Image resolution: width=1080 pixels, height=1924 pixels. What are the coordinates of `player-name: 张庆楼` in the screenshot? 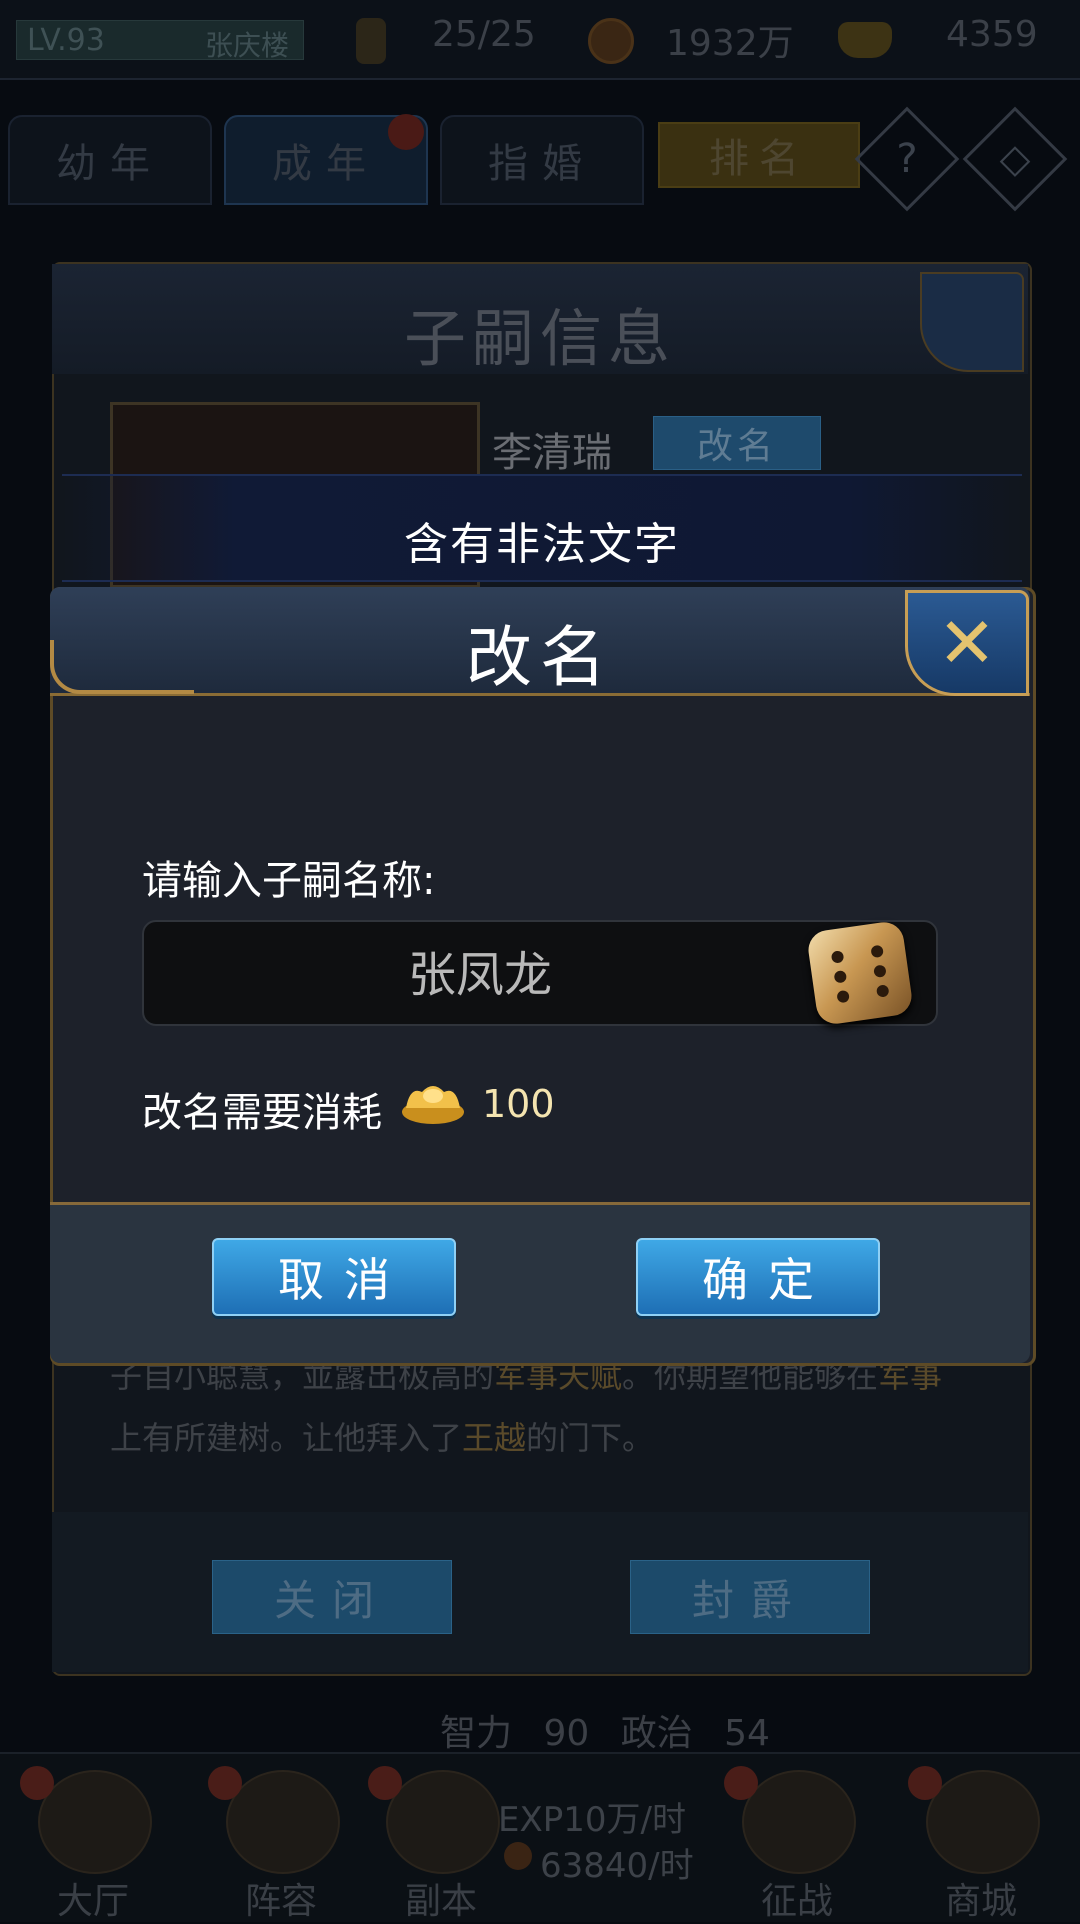 It's located at (247, 45).